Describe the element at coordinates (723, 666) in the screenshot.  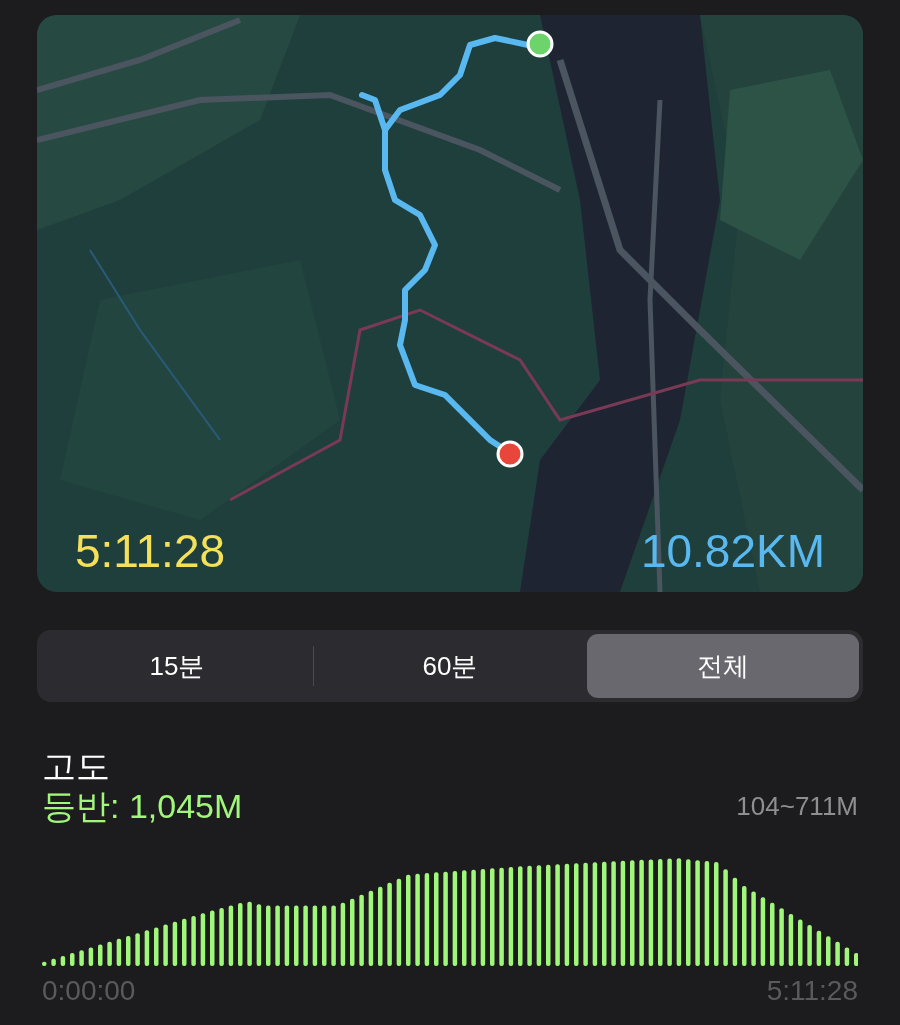
I see `segment-tab: 전체` at that location.